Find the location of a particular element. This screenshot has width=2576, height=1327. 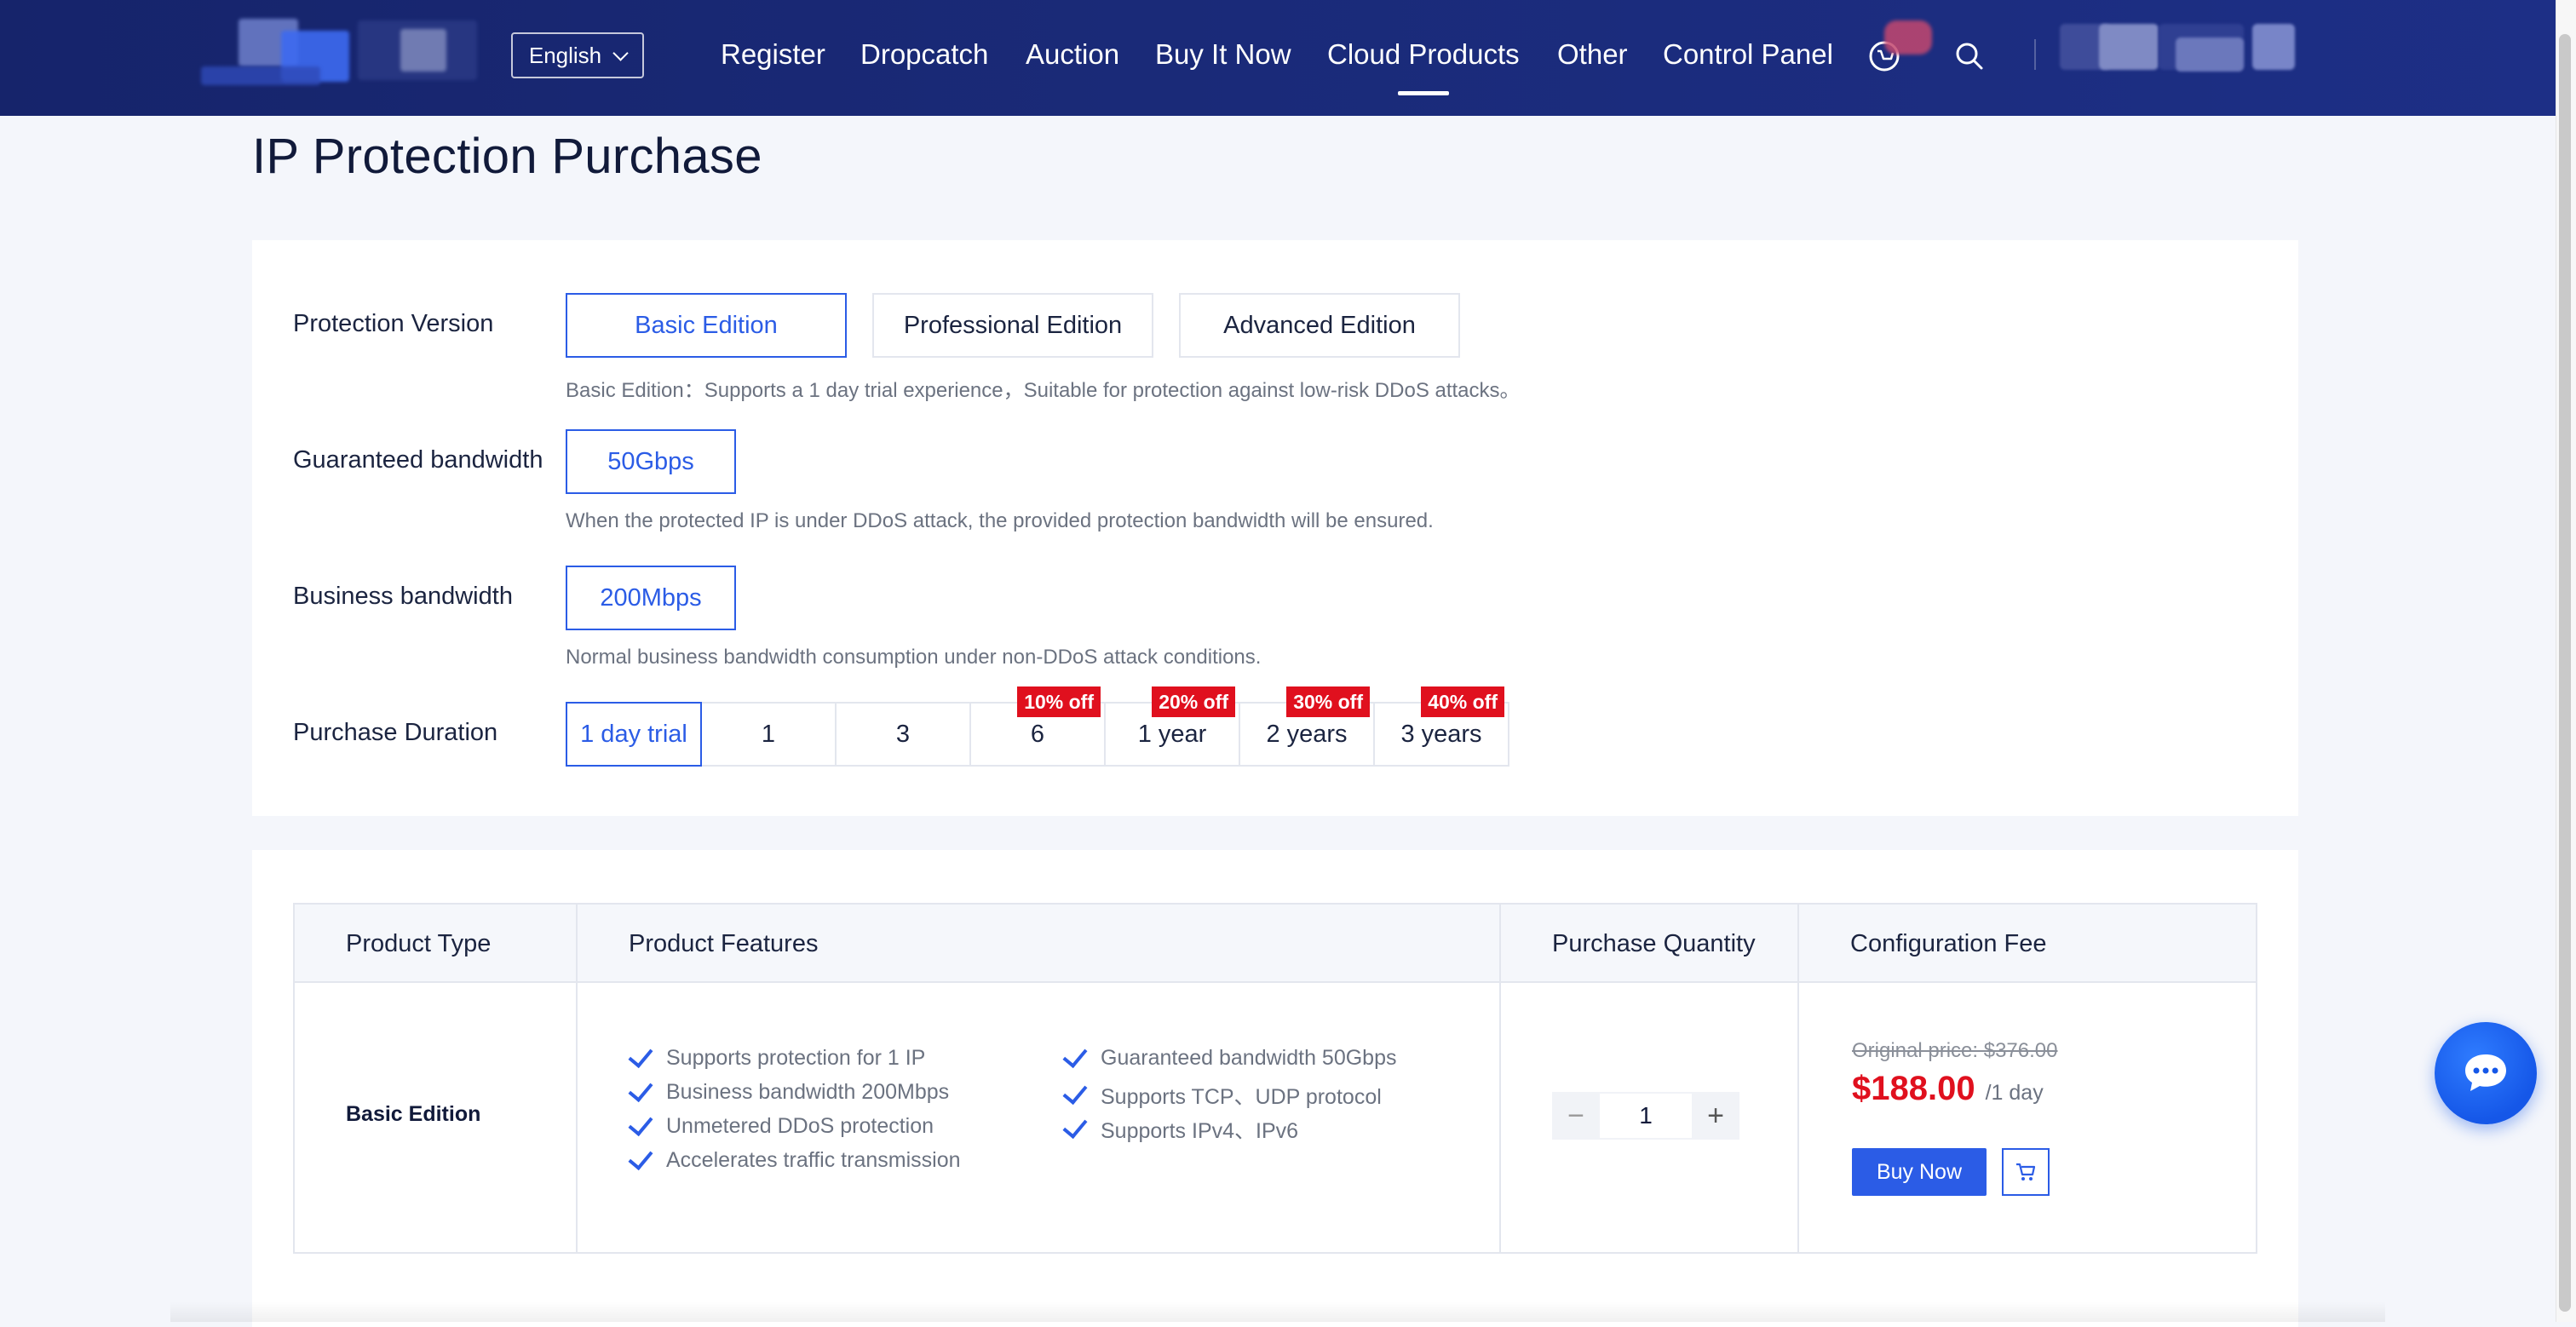

option-professional-edition: Professional Edition is located at coordinates (1013, 325).